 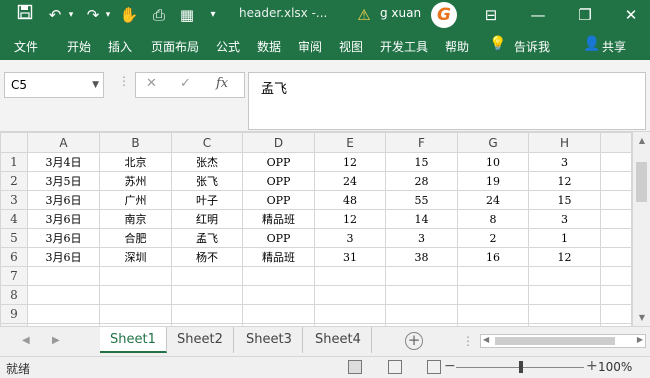 I want to click on tab-file: 文件, so click(x=26, y=46).